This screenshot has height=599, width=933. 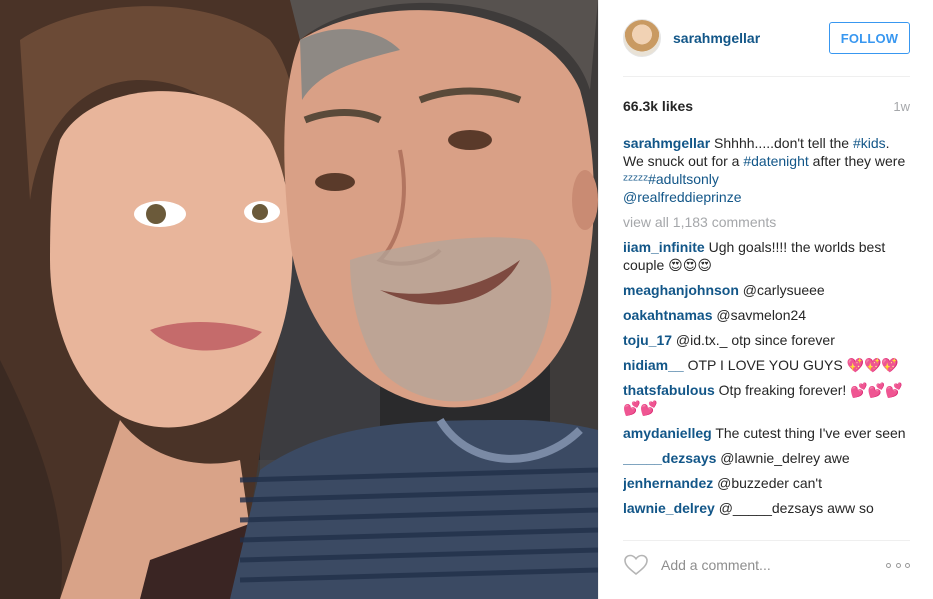 I want to click on comment-item: meaghanjohnson @carlysueee, so click(x=766, y=290).